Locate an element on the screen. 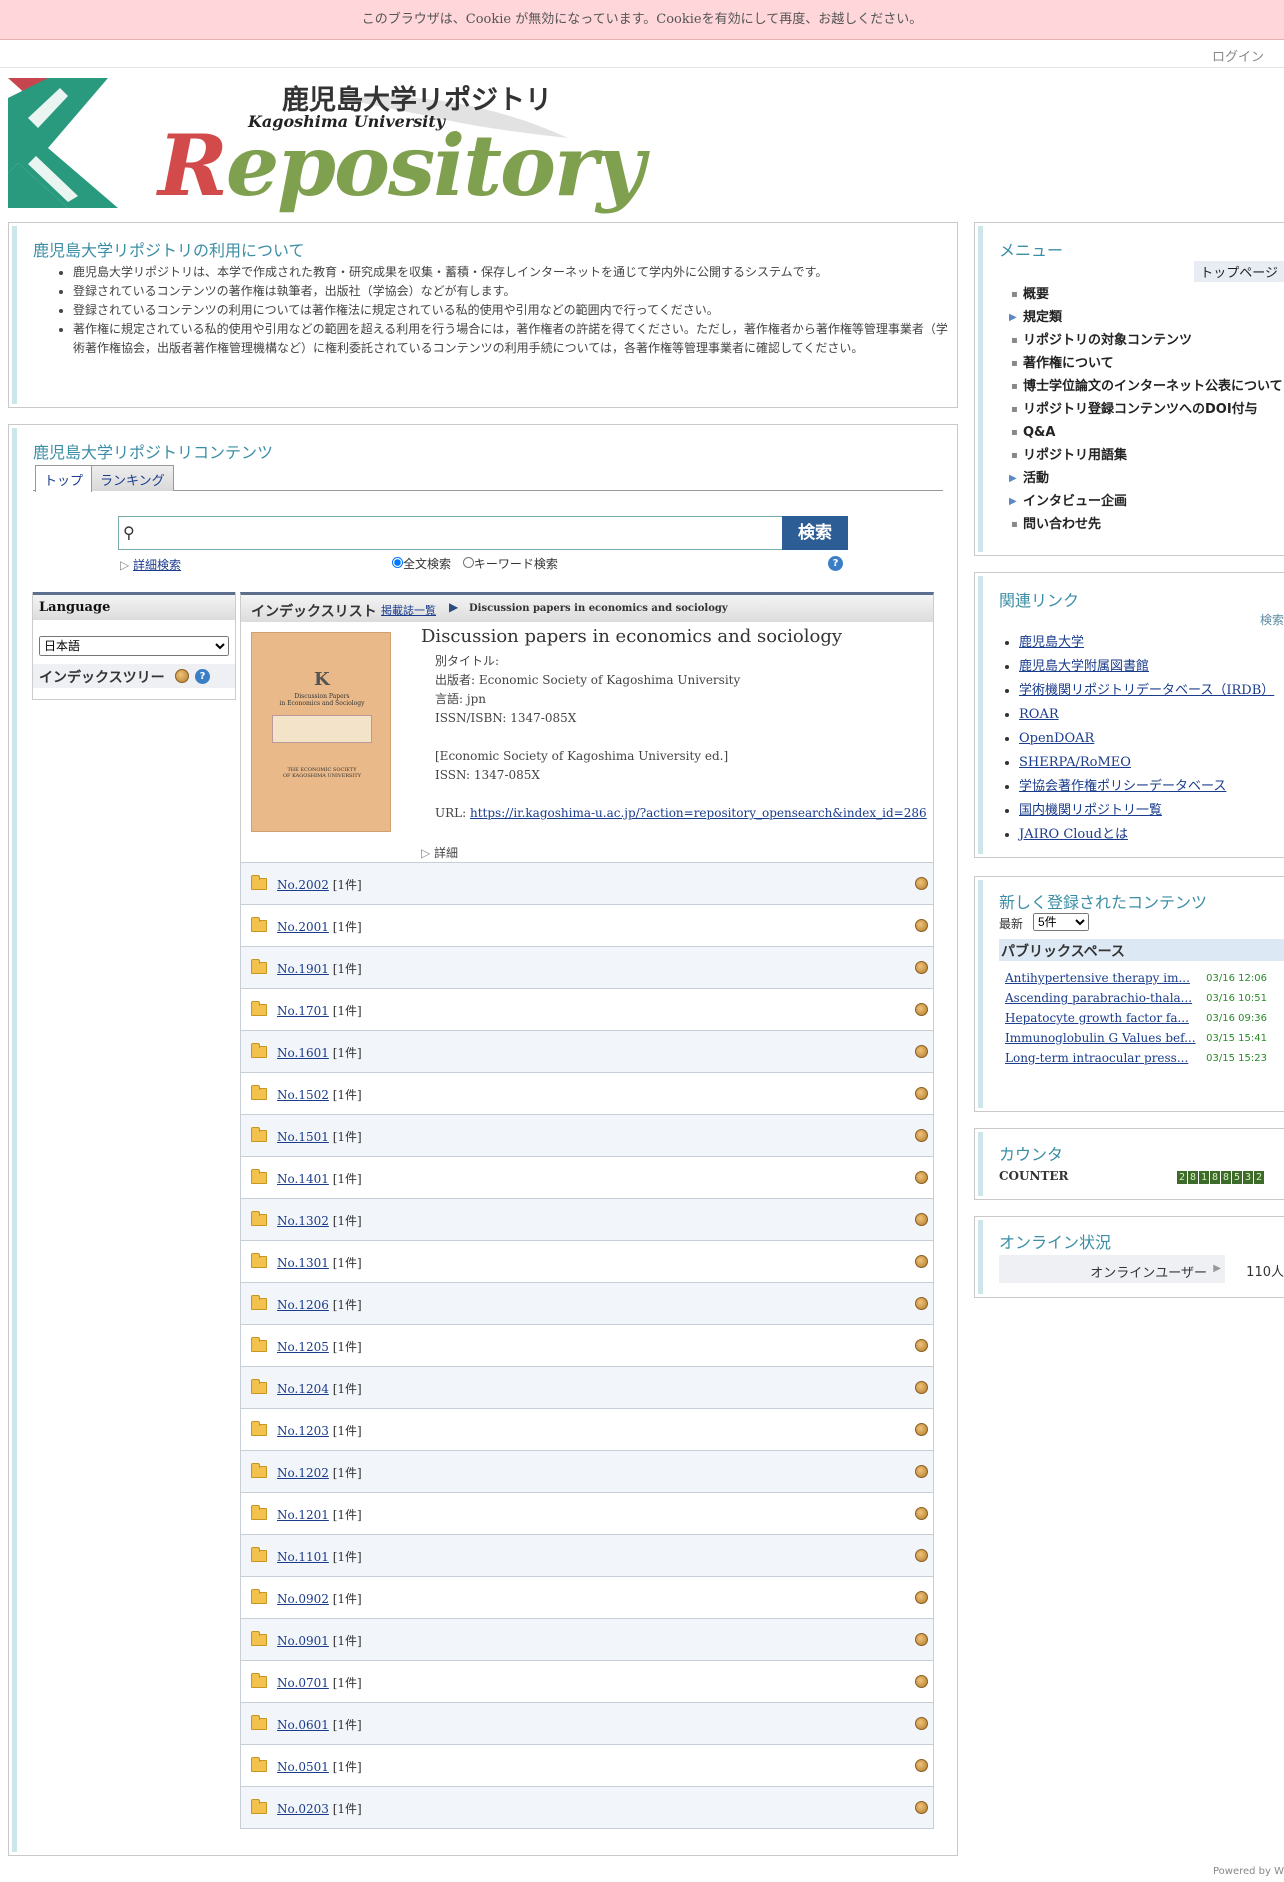  tab-top: トップ is located at coordinates (64, 478).